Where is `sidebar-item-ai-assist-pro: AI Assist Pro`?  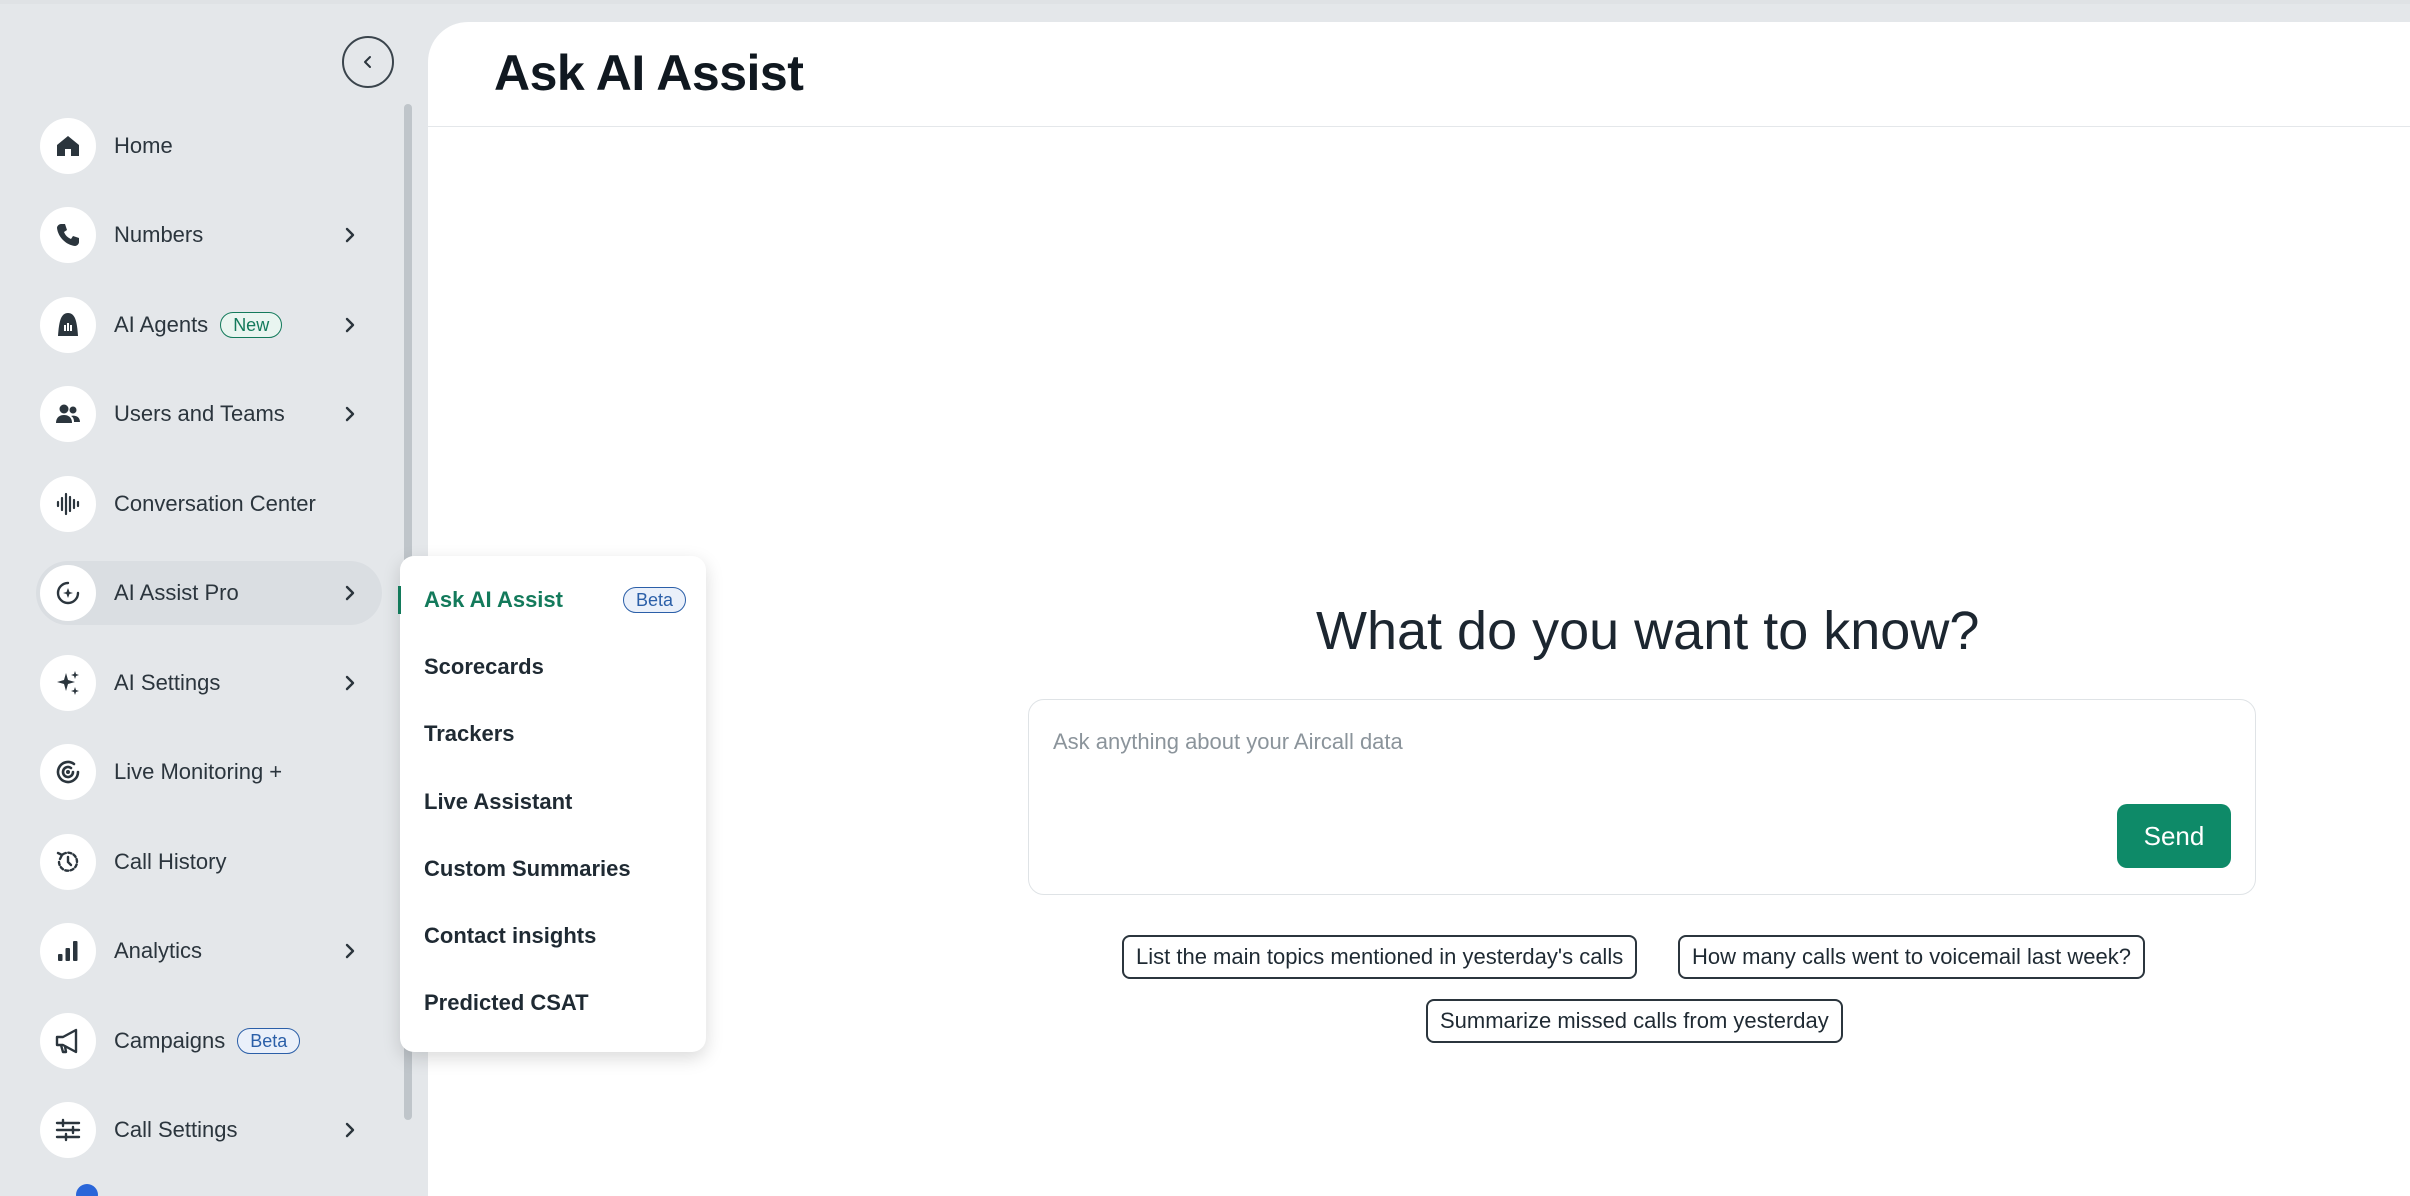
sidebar-item-ai-assist-pro: AI Assist Pro is located at coordinates (209, 593).